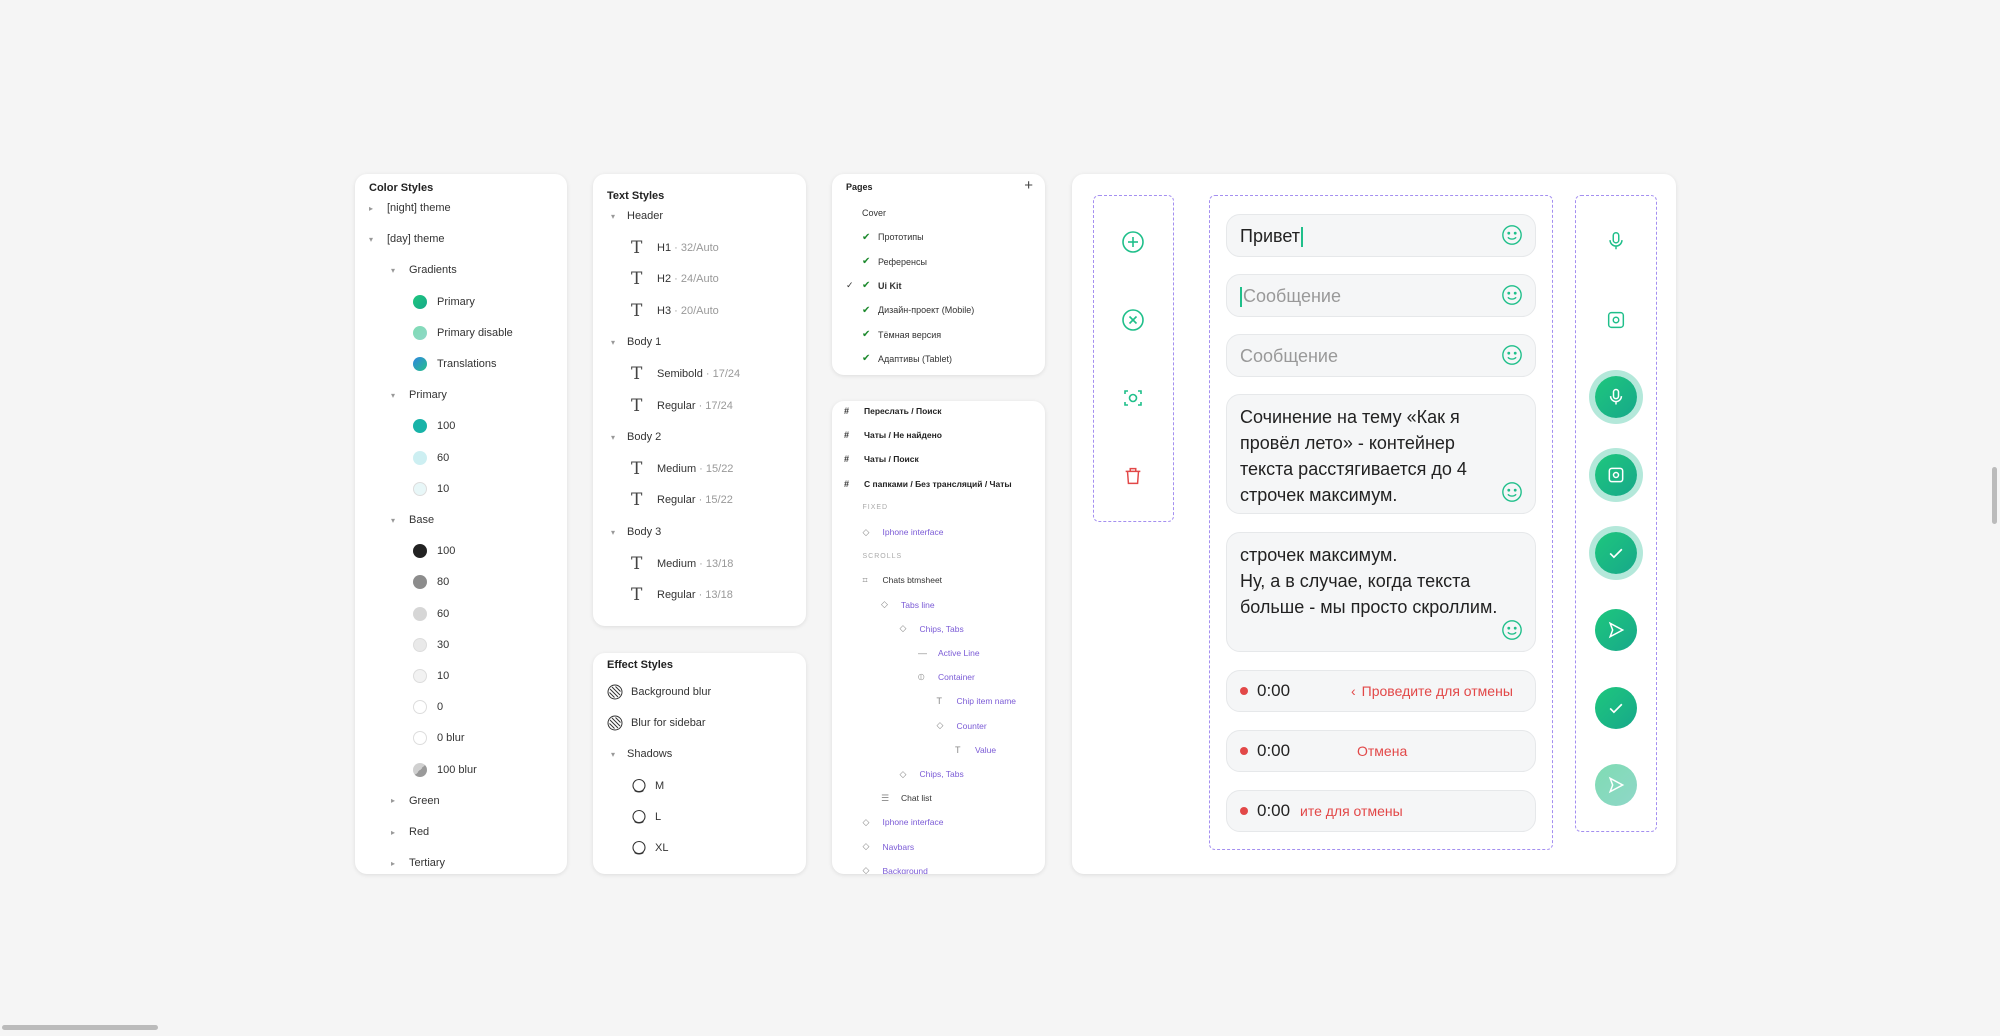  Describe the element at coordinates (977, 701) in the screenshot. I see `layer-row: T Chip item name` at that location.